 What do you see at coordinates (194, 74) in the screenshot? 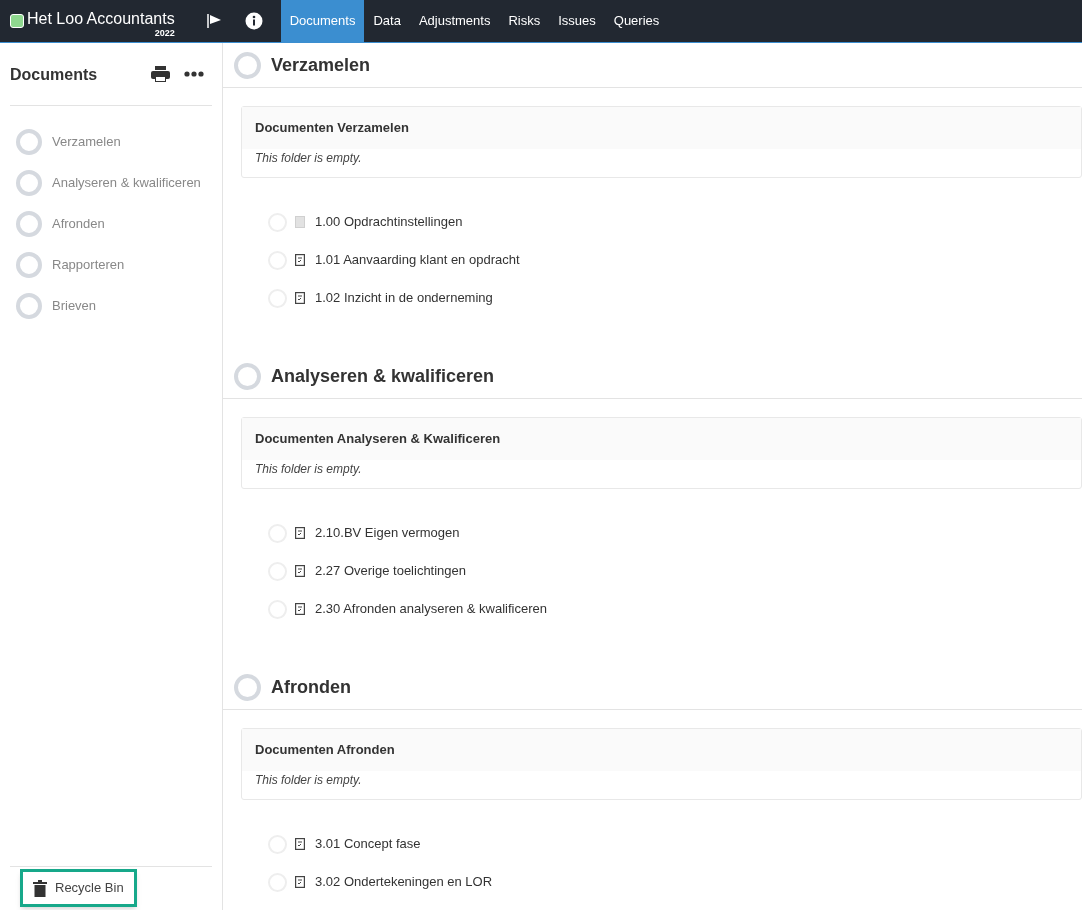
I see `more-icon` at bounding box center [194, 74].